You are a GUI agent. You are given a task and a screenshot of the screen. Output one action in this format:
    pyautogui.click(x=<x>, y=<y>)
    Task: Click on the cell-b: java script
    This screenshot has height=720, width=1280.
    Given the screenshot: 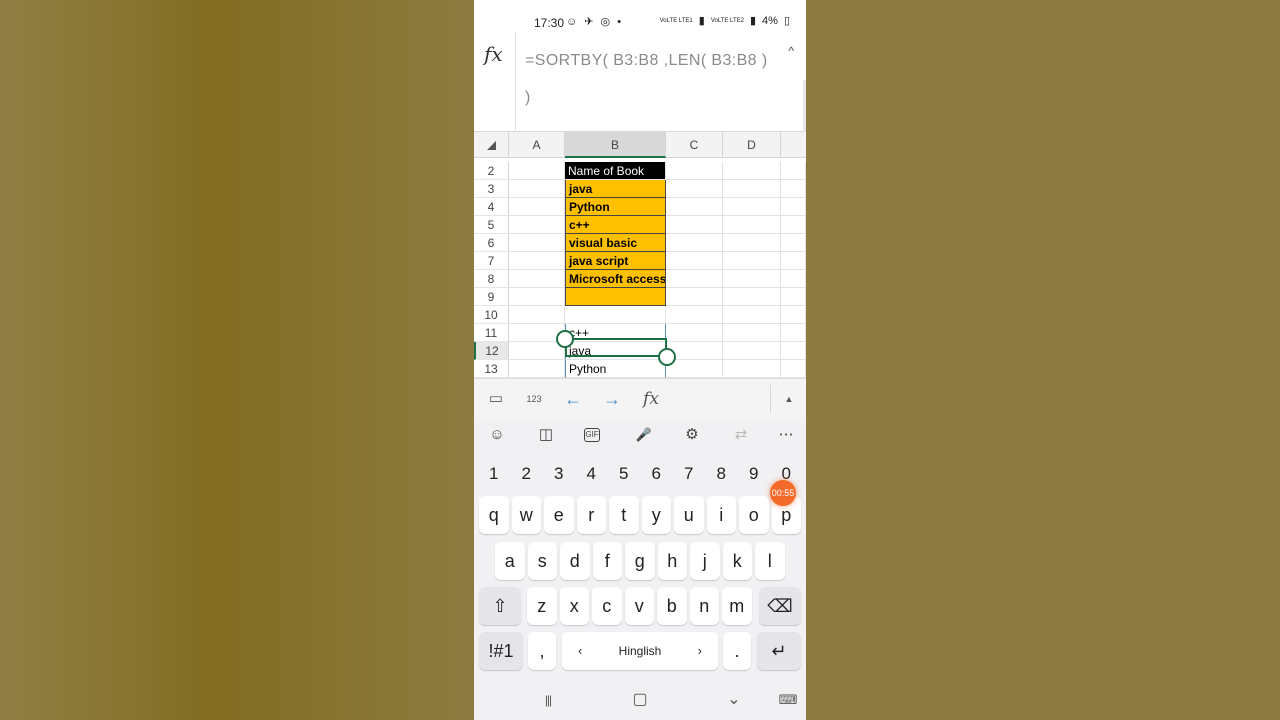 What is the action you would take?
    pyautogui.click(x=615, y=261)
    